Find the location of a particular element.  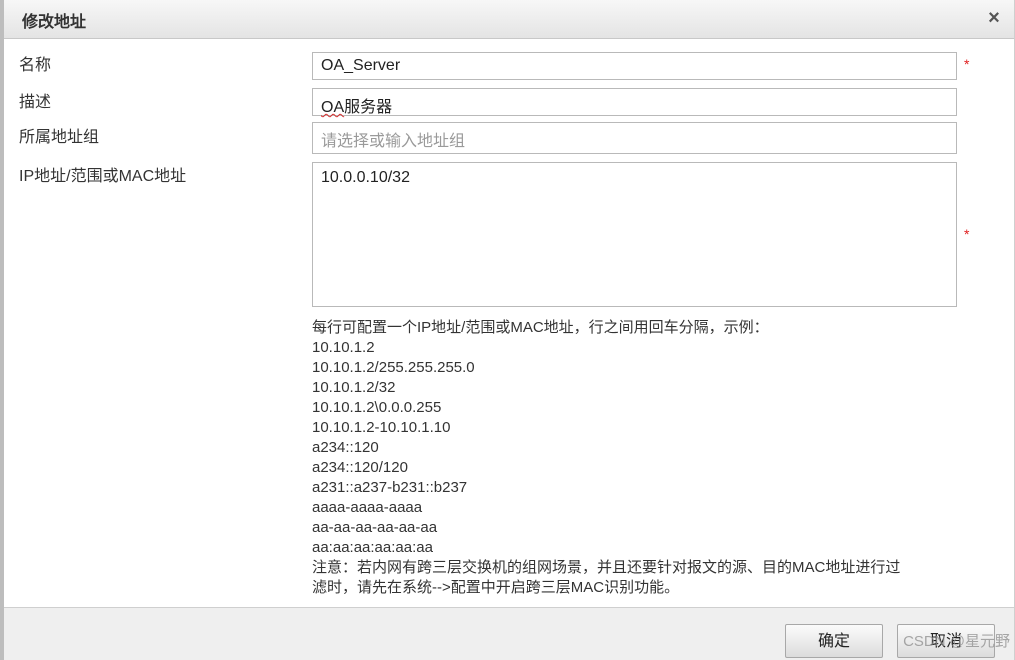

dialog-footer: 确定 取消 is located at coordinates (509, 633).